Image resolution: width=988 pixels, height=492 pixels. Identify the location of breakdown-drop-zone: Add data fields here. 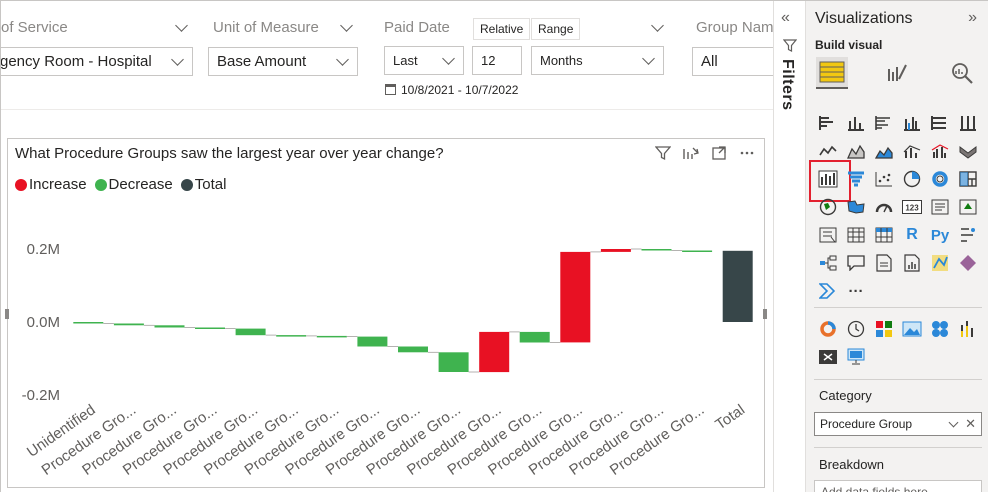
(898, 486).